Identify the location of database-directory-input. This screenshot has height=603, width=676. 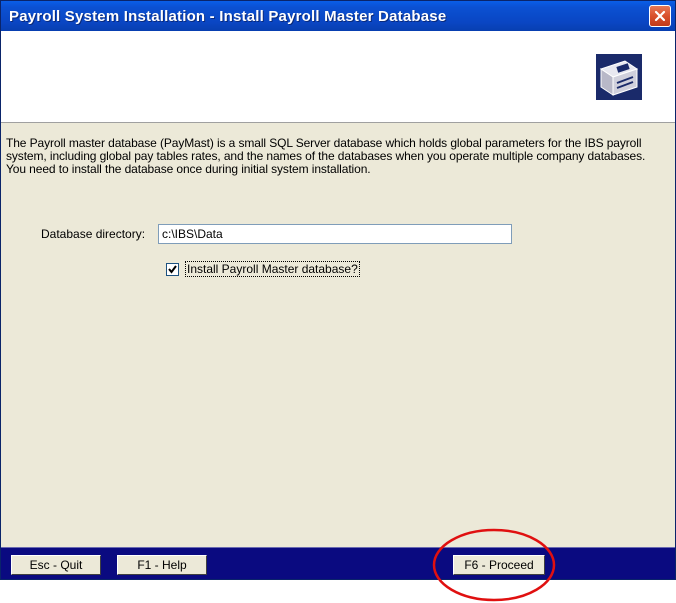
(335, 234).